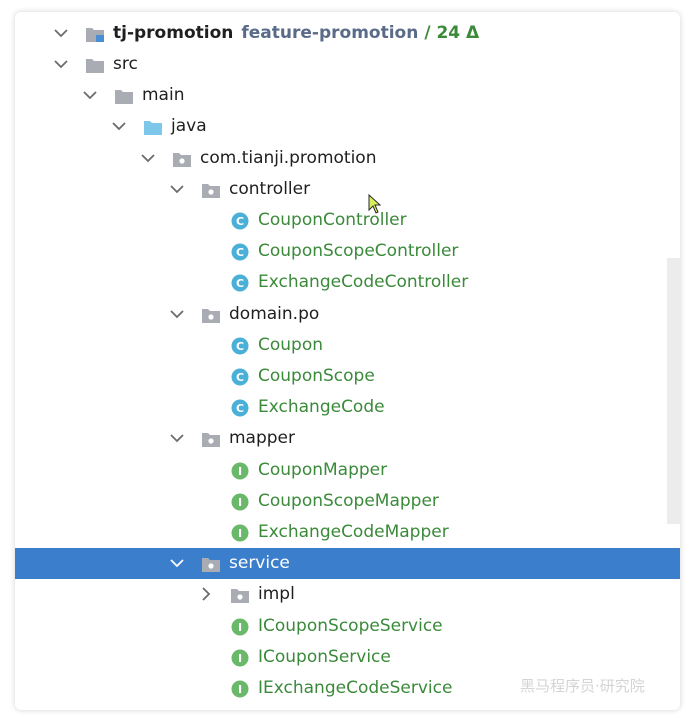 Image resolution: width=695 pixels, height=723 pixels. What do you see at coordinates (582, 686) in the screenshot?
I see `watermark-text: 黑马程序员·研究院` at bounding box center [582, 686].